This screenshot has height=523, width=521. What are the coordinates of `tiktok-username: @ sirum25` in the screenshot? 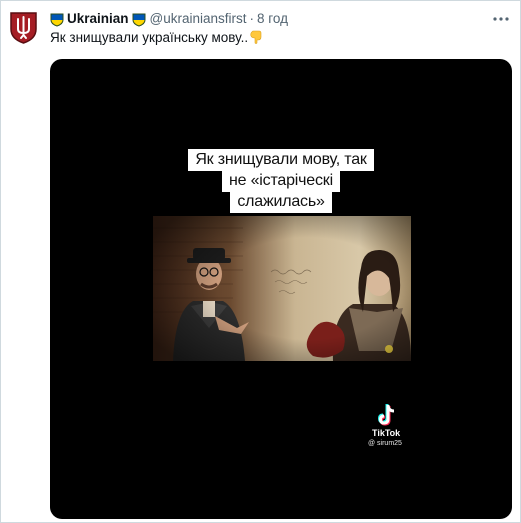 It's located at (385, 443).